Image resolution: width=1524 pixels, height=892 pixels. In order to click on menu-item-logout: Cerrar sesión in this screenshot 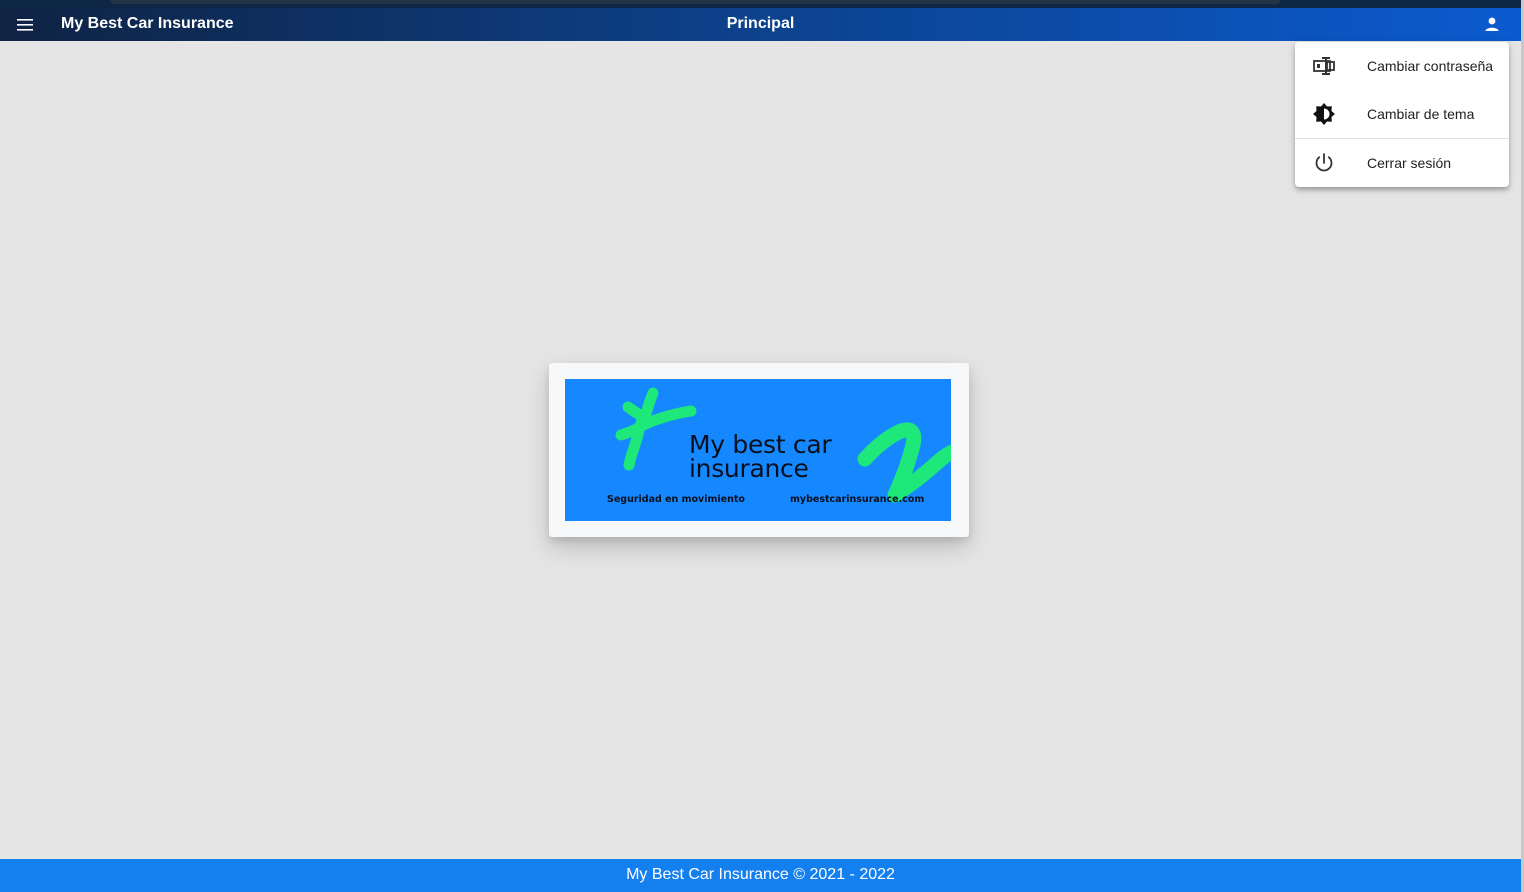, I will do `click(1402, 163)`.